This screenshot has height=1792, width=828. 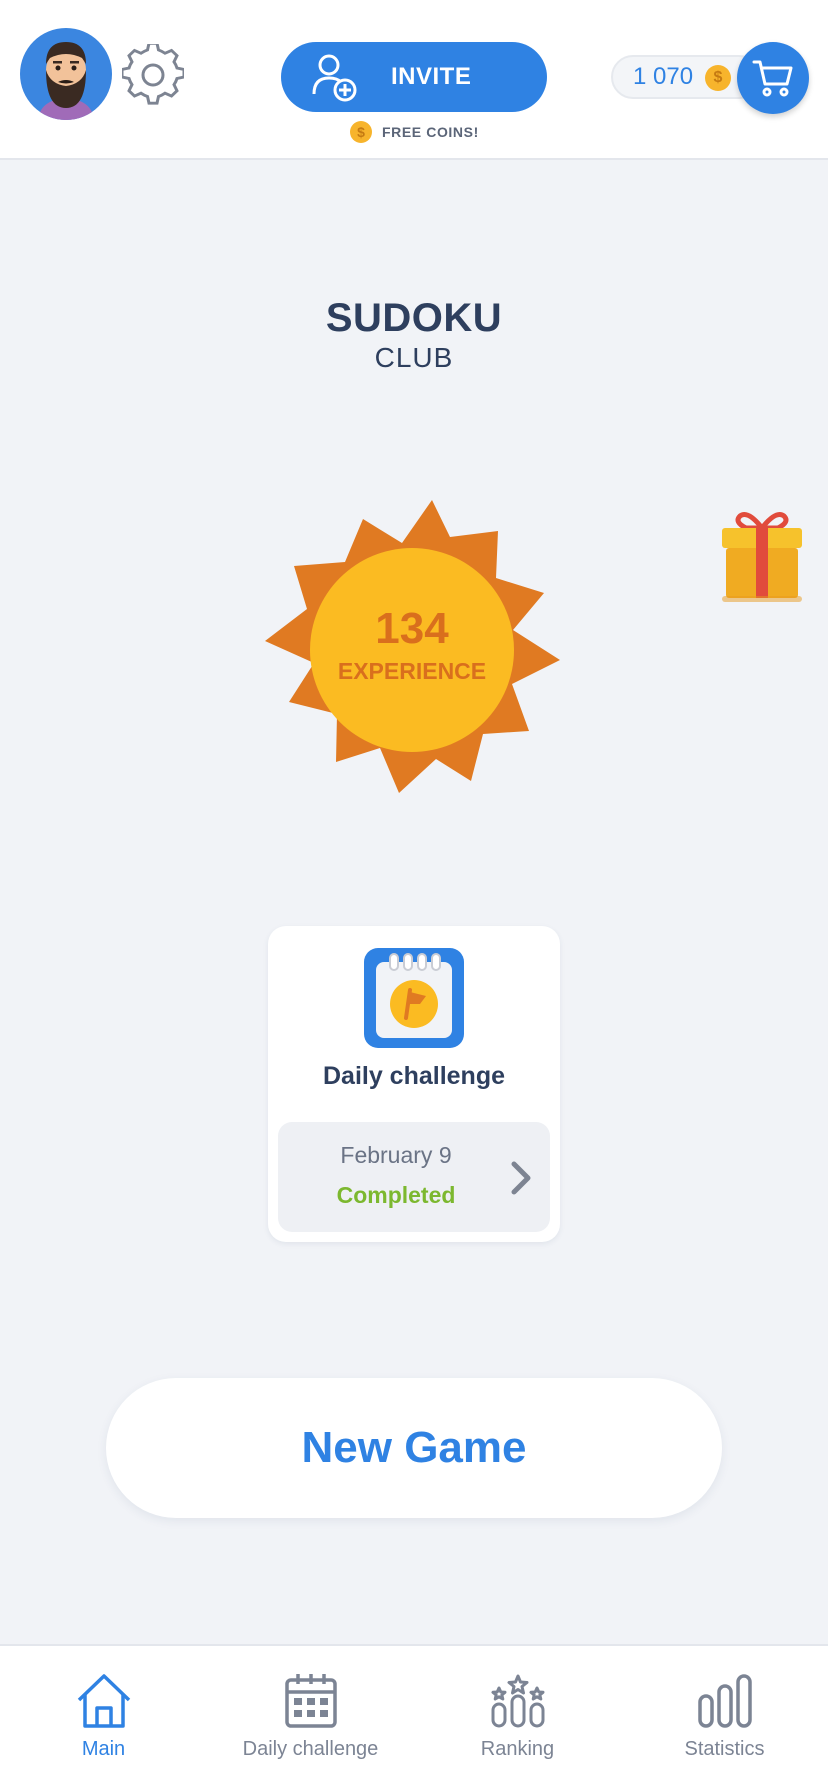 I want to click on daily-challenge-card: Daily challenge February 9 Completed, so click(x=414, y=1084).